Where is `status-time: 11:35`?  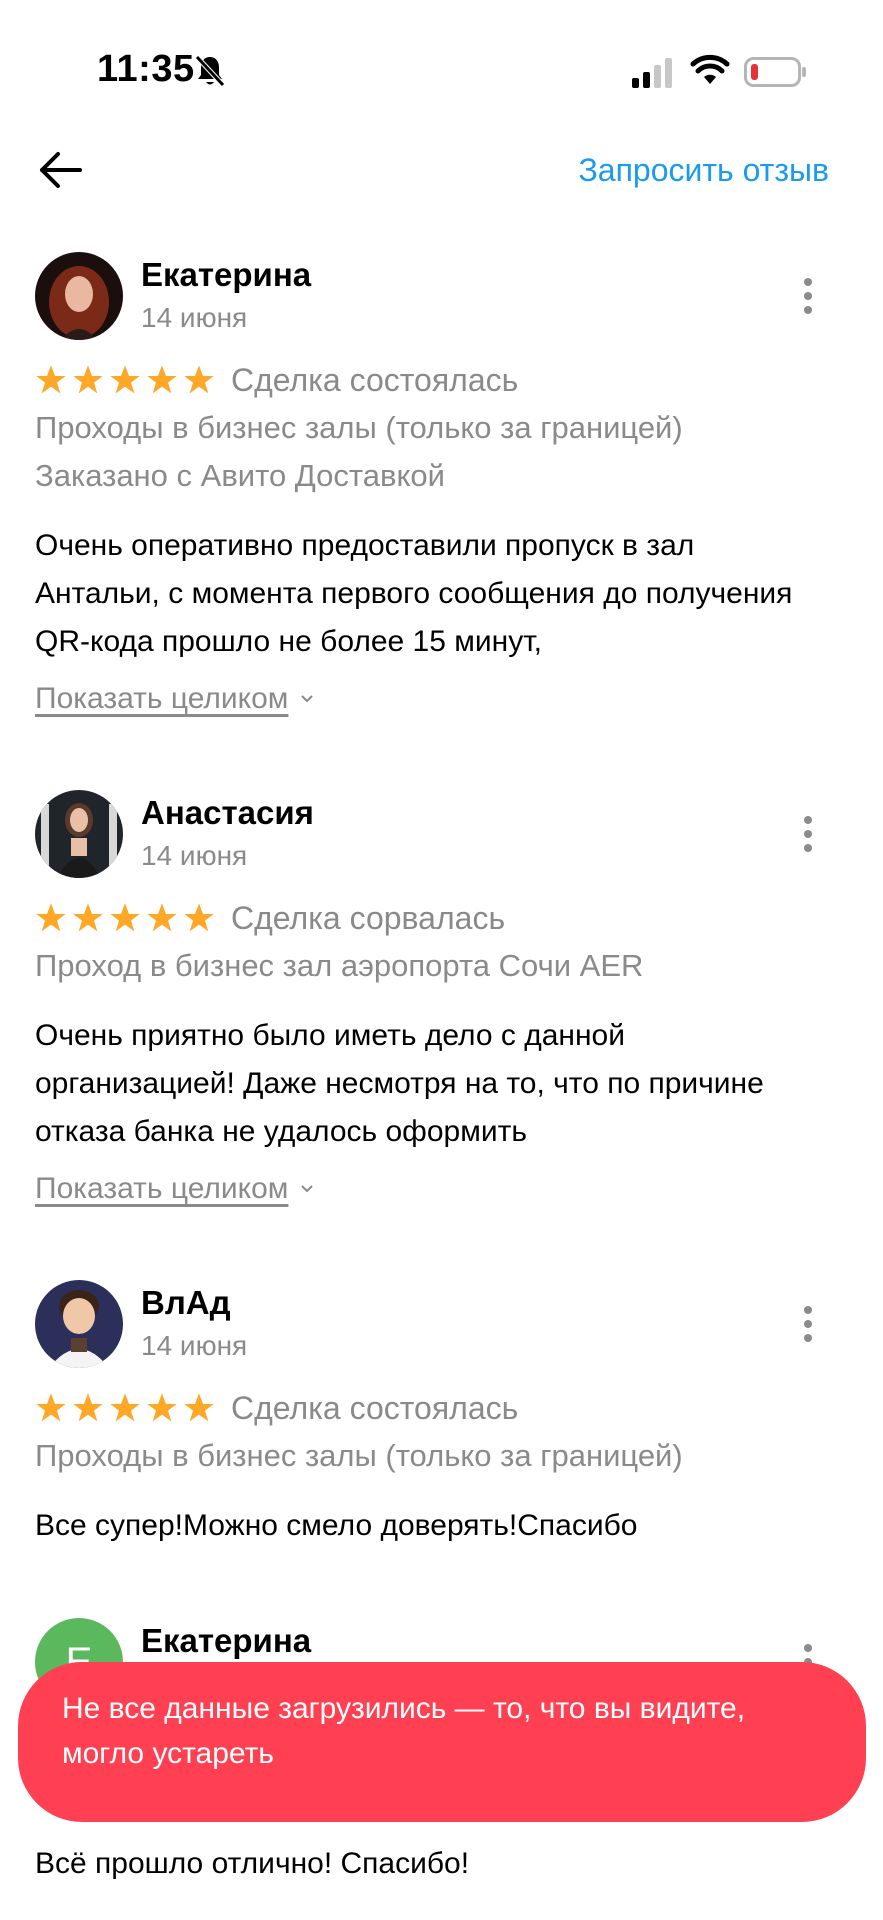 status-time: 11:35 is located at coordinates (146, 69).